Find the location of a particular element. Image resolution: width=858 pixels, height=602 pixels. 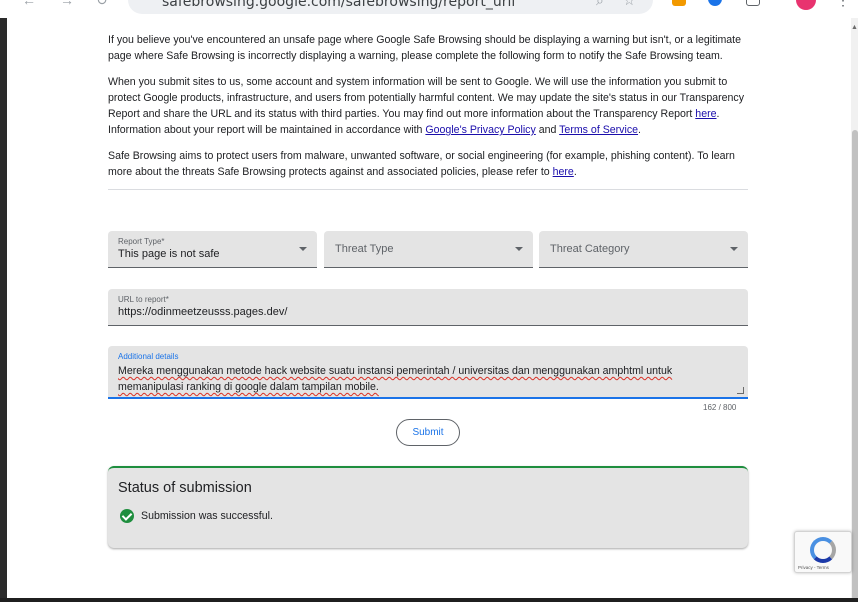

report-type-label: Report Type* is located at coordinates (141, 241).